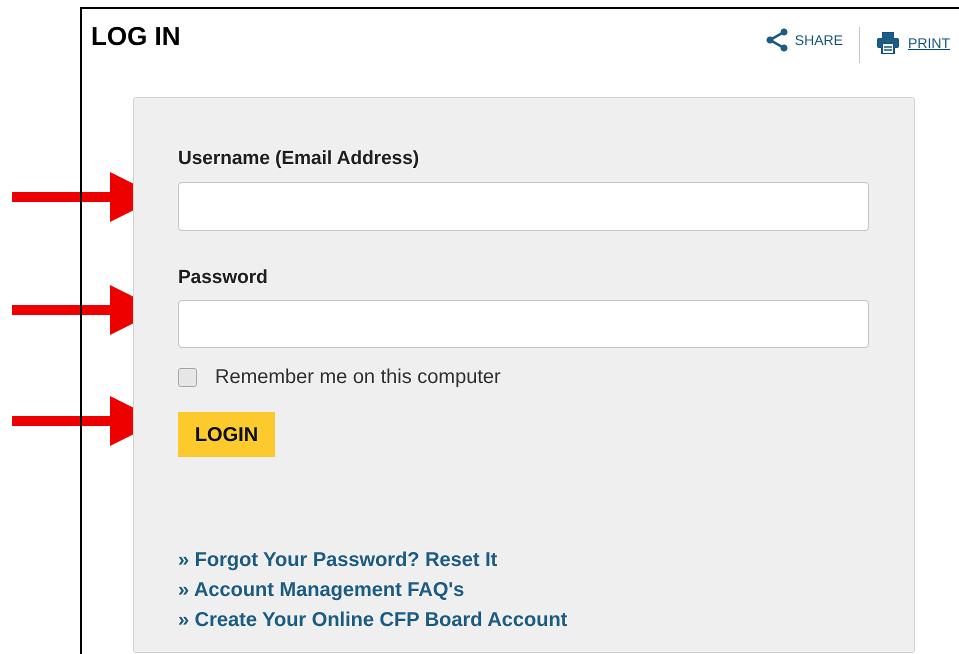 The height and width of the screenshot is (654, 959). Describe the element at coordinates (321, 590) in the screenshot. I see `help-link: » Account Management FAQ's` at that location.